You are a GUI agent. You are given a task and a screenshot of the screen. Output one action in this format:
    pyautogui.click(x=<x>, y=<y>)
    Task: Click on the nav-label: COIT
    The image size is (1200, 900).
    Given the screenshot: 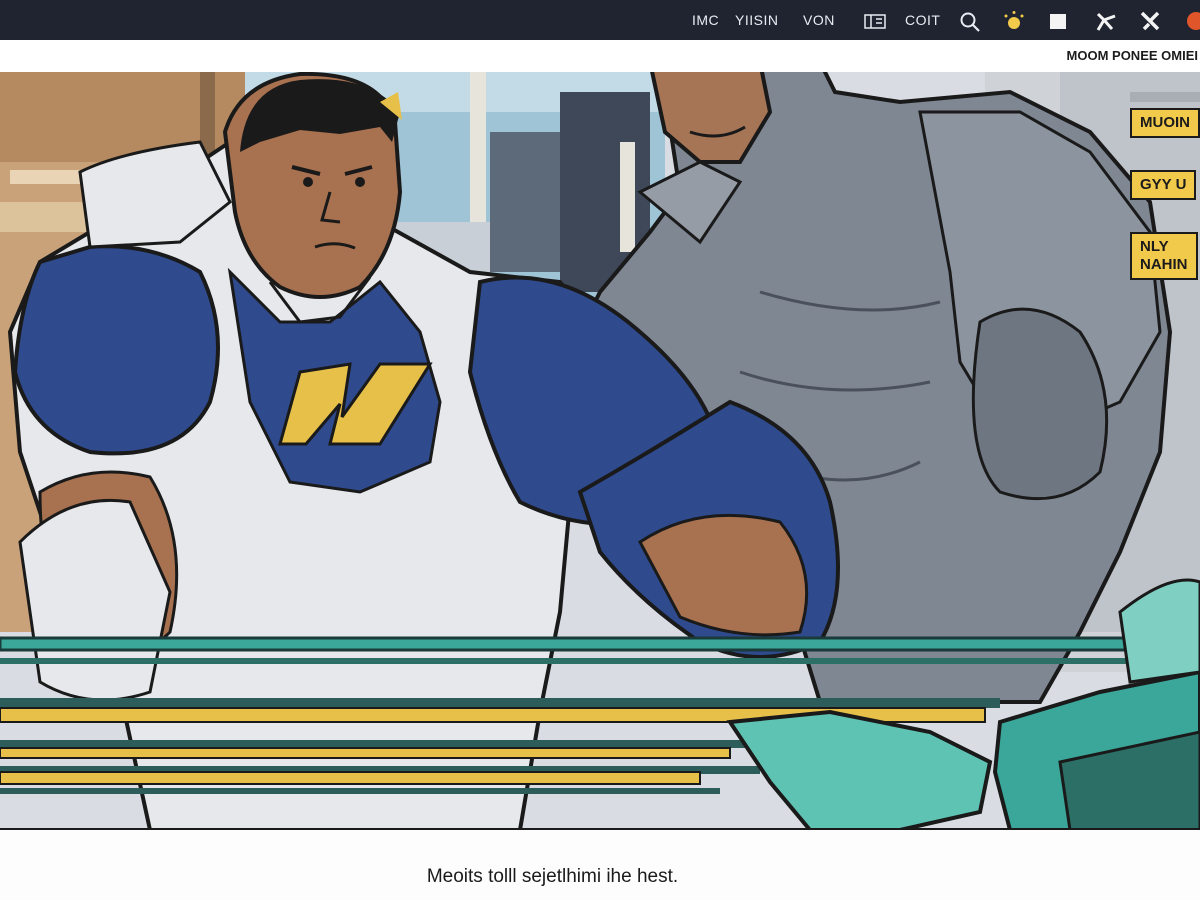 What is the action you would take?
    pyautogui.click(x=922, y=20)
    